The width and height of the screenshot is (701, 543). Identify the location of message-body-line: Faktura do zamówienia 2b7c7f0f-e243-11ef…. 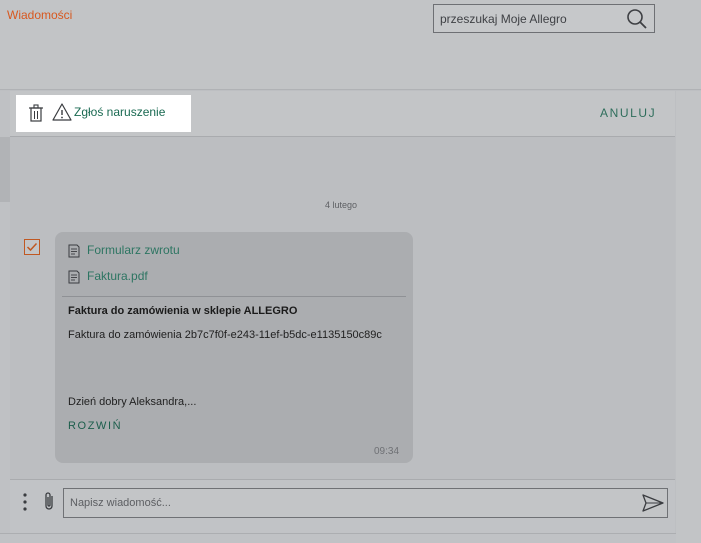
(225, 335).